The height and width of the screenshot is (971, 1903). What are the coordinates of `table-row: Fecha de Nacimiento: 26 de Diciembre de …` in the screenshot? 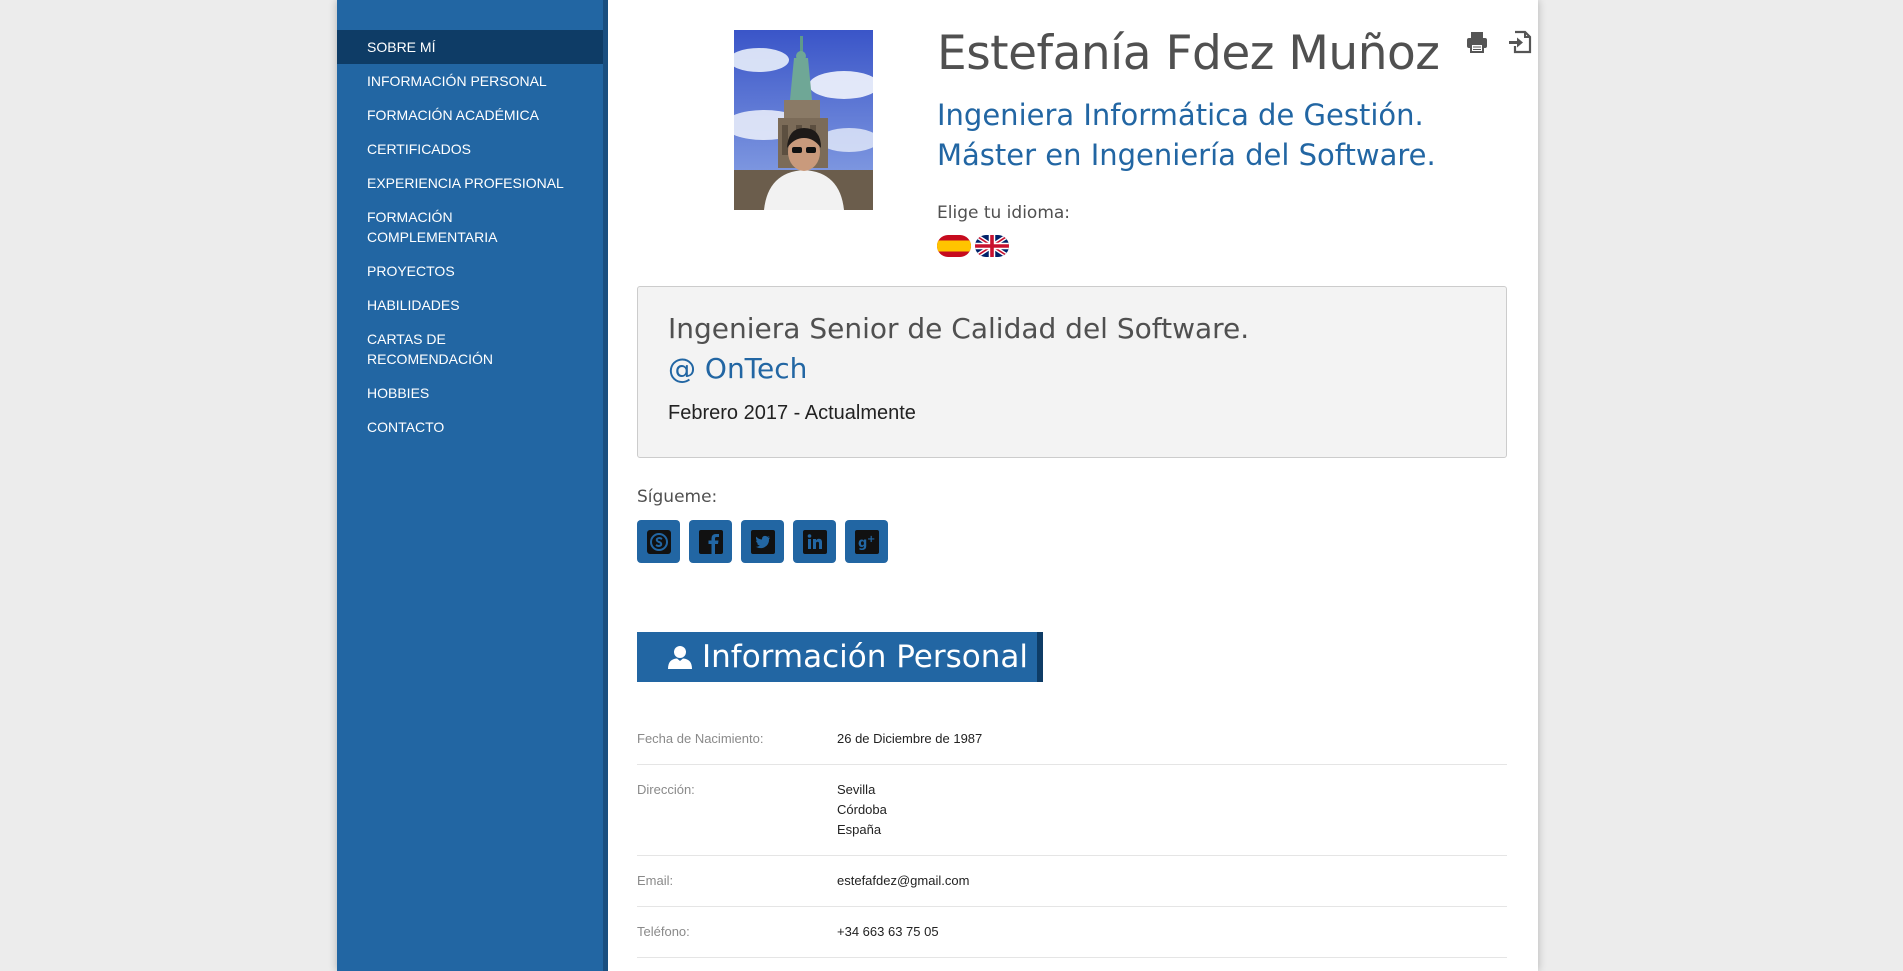 It's located at (1072, 739).